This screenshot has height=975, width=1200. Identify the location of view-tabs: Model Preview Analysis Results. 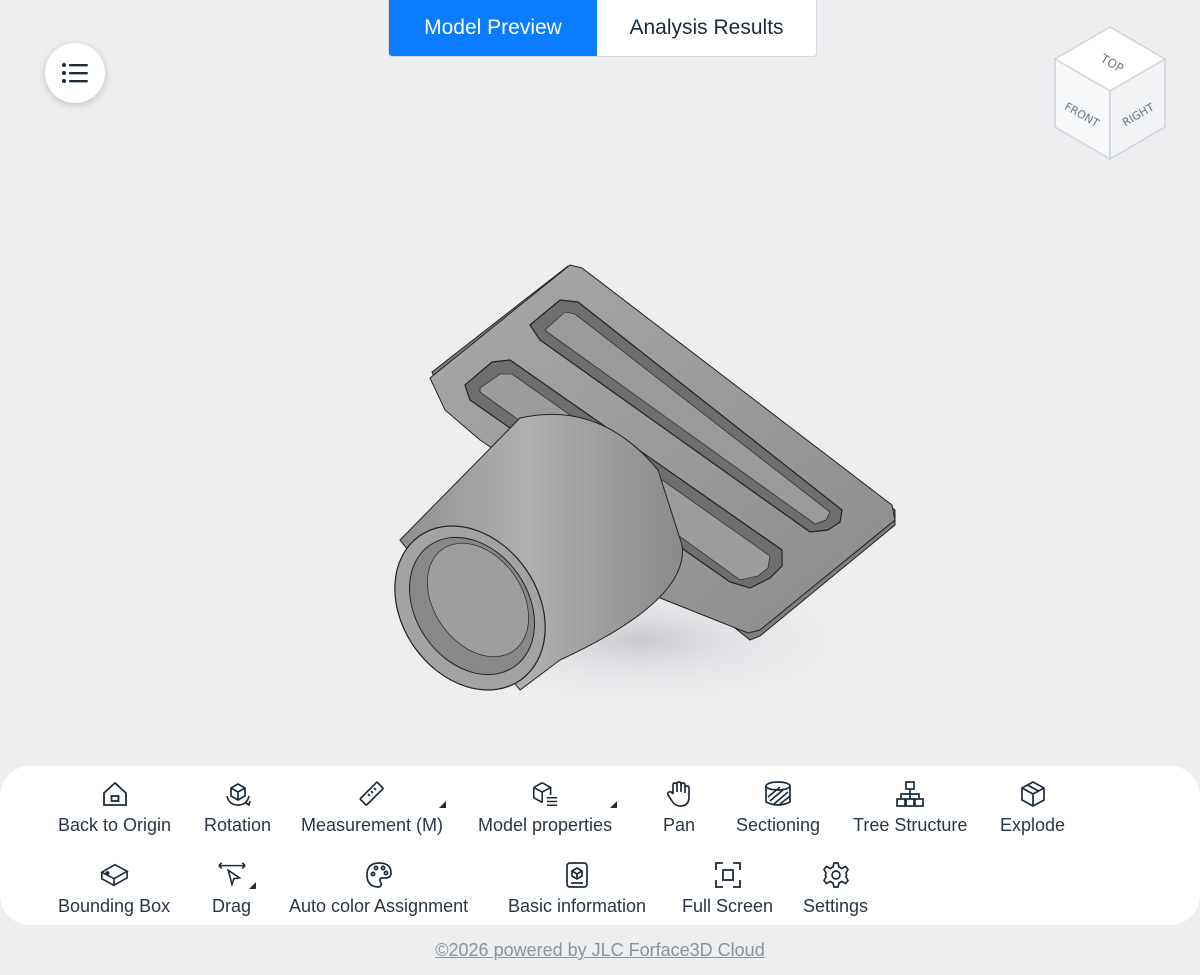
(602, 28).